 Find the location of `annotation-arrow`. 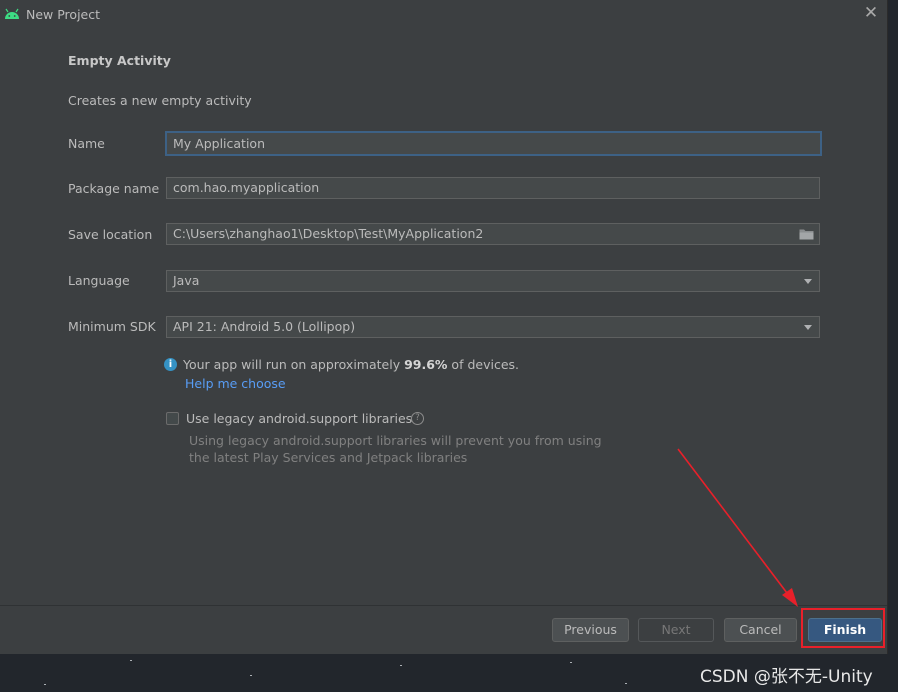

annotation-arrow is located at coordinates (737, 527).